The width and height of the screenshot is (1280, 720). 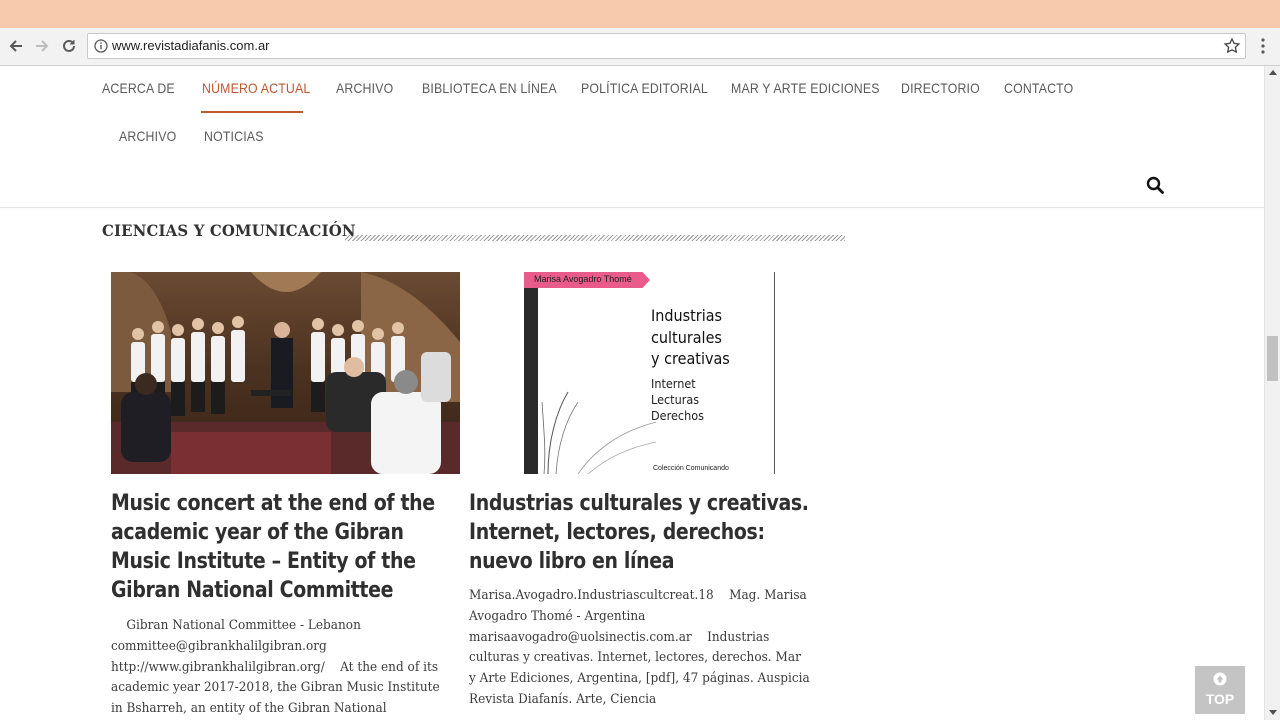 I want to click on browser-toolbar: www.revistadiafanis.com.ar, so click(x=640, y=47).